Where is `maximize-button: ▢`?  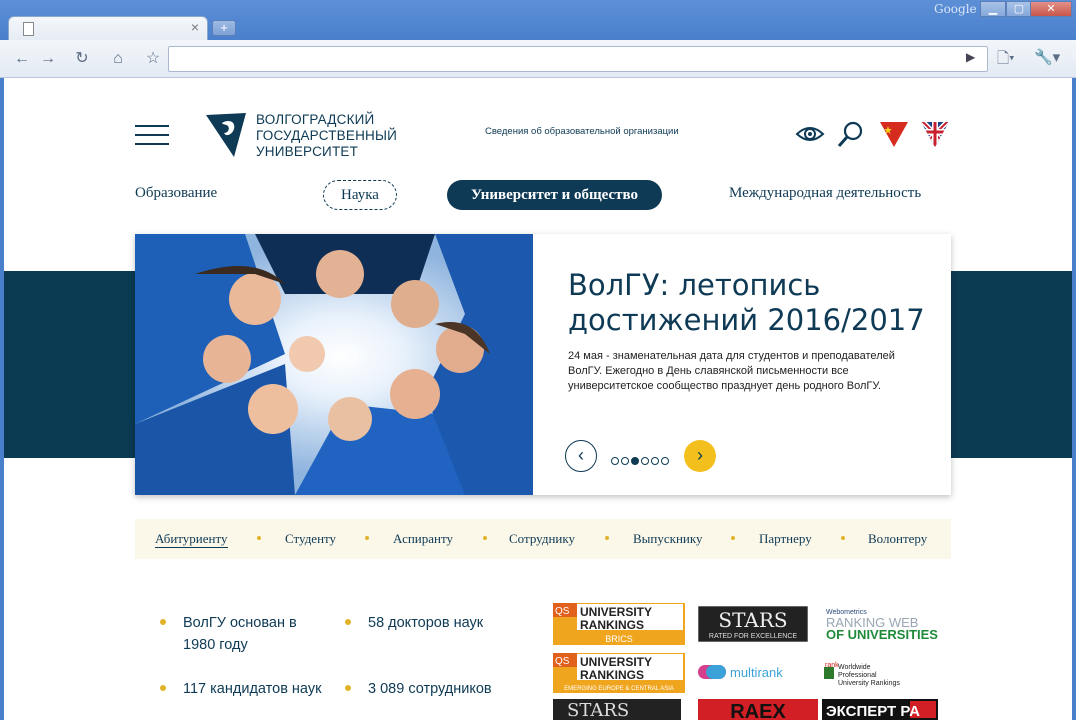
maximize-button: ▢ is located at coordinates (1019, 9).